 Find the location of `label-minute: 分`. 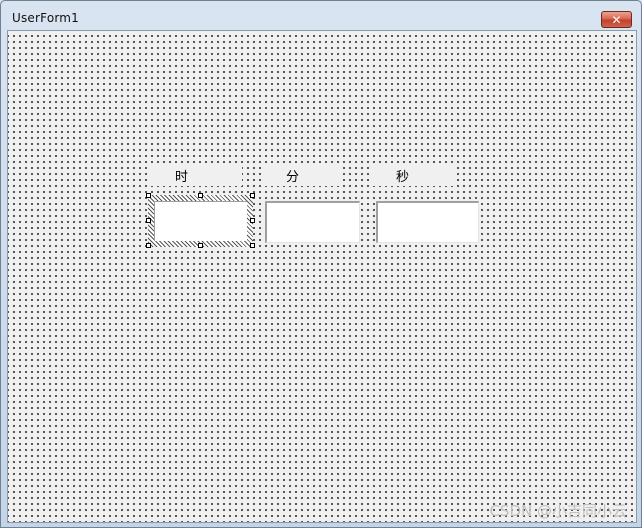

label-minute: 分 is located at coordinates (302, 175).